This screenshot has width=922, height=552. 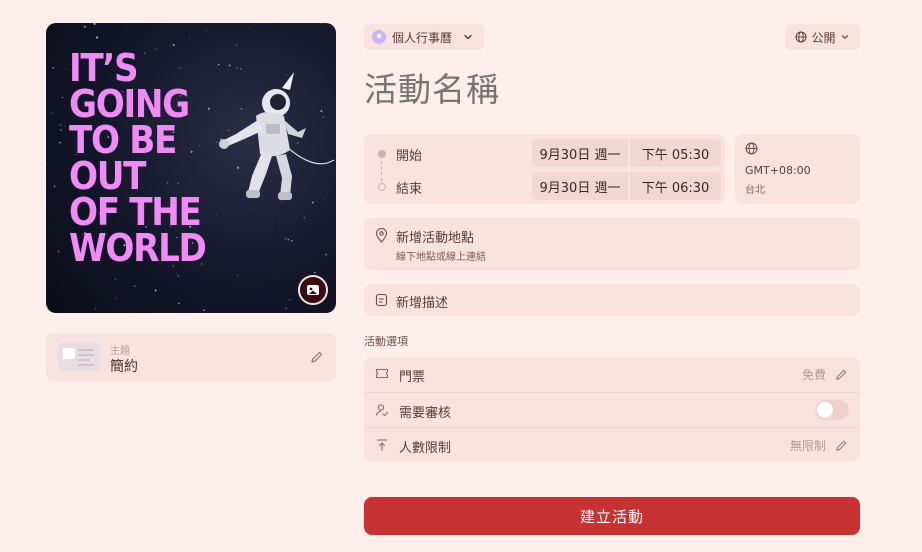 I want to click on cover-headline: IT’S GOING TO BE OUT OF THE WORLD, so click(x=138, y=158).